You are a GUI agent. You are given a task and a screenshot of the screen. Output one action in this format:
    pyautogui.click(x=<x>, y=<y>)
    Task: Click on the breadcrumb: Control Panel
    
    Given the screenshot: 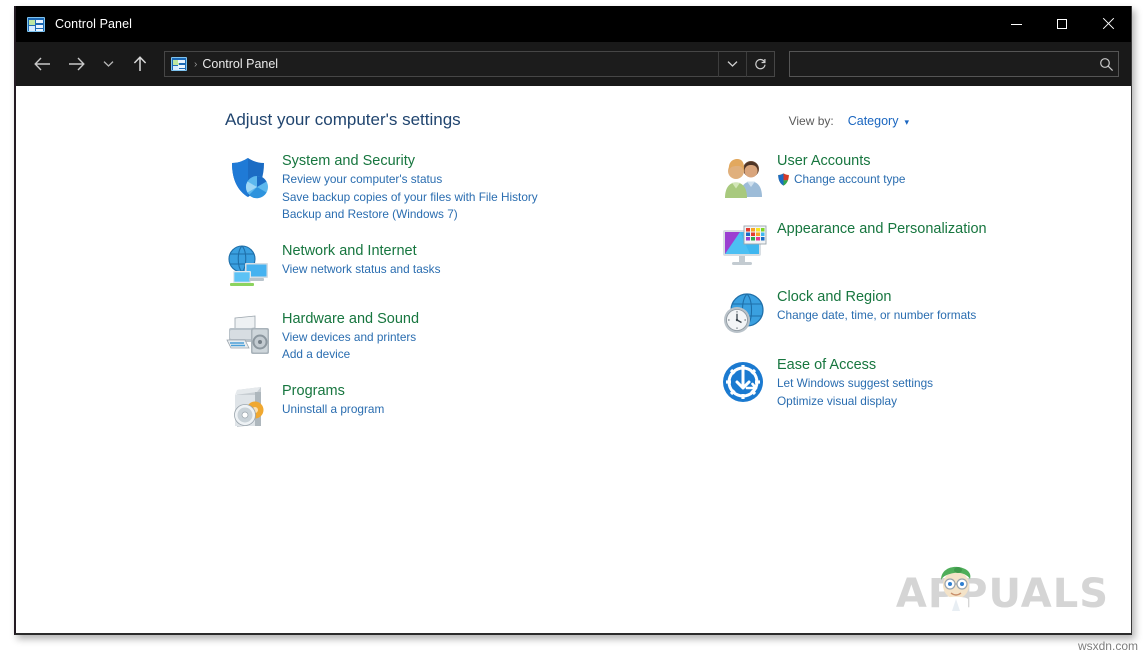 What is the action you would take?
    pyautogui.click(x=240, y=64)
    